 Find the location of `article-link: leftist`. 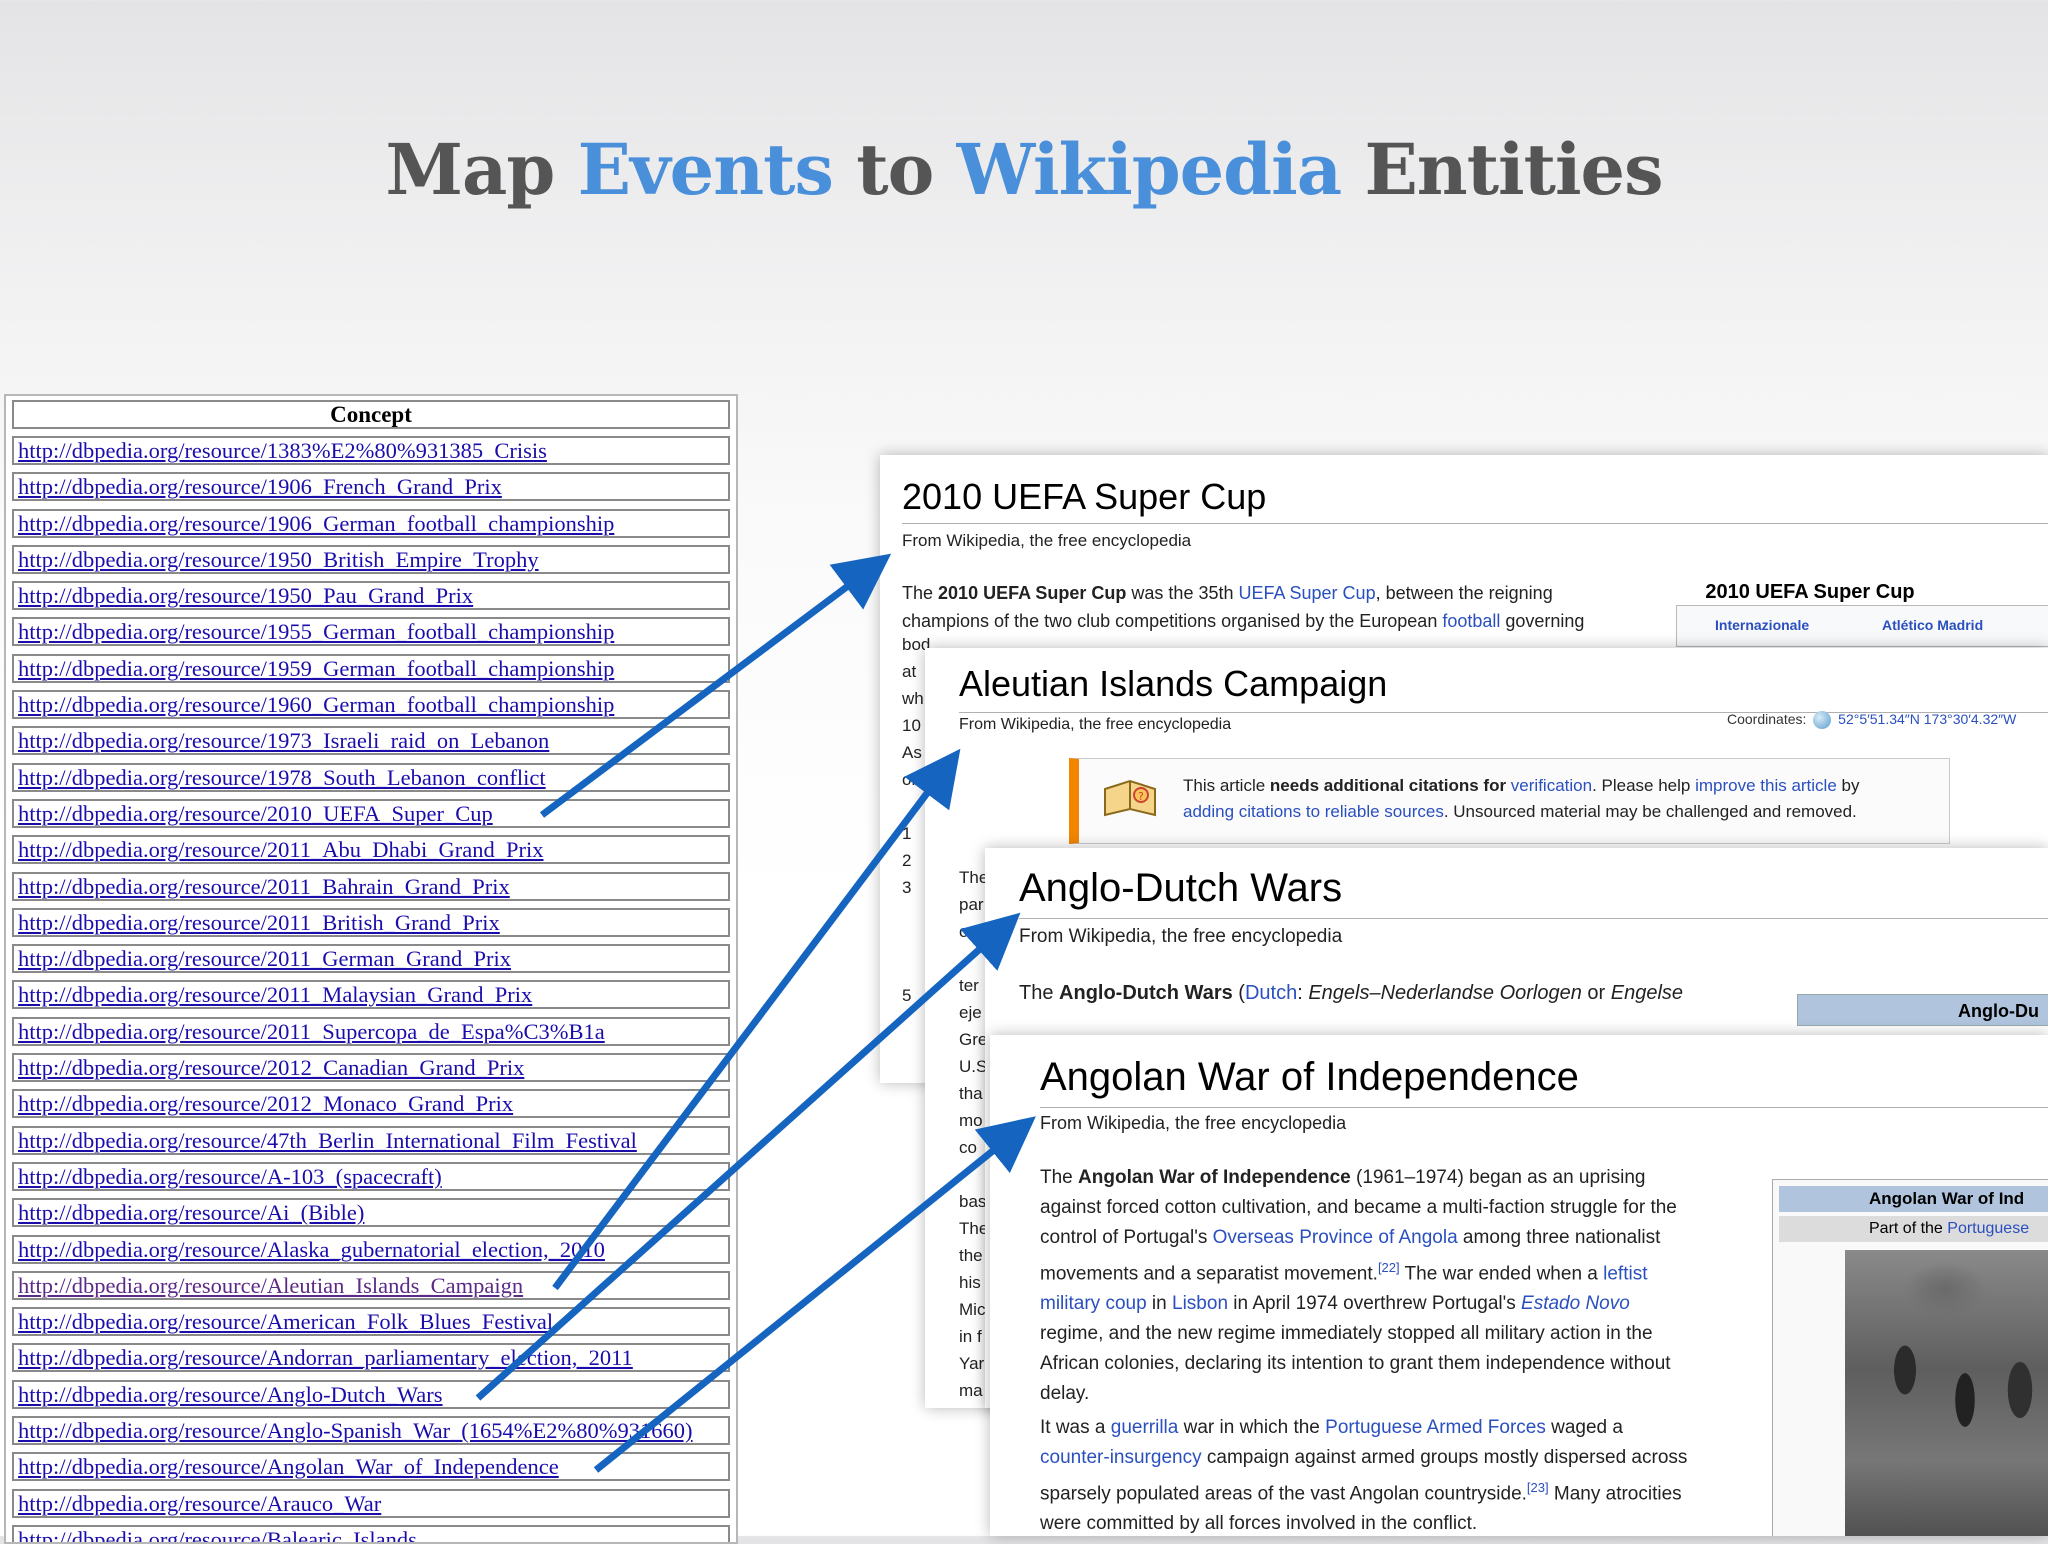

article-link: leftist is located at coordinates (1625, 1273).